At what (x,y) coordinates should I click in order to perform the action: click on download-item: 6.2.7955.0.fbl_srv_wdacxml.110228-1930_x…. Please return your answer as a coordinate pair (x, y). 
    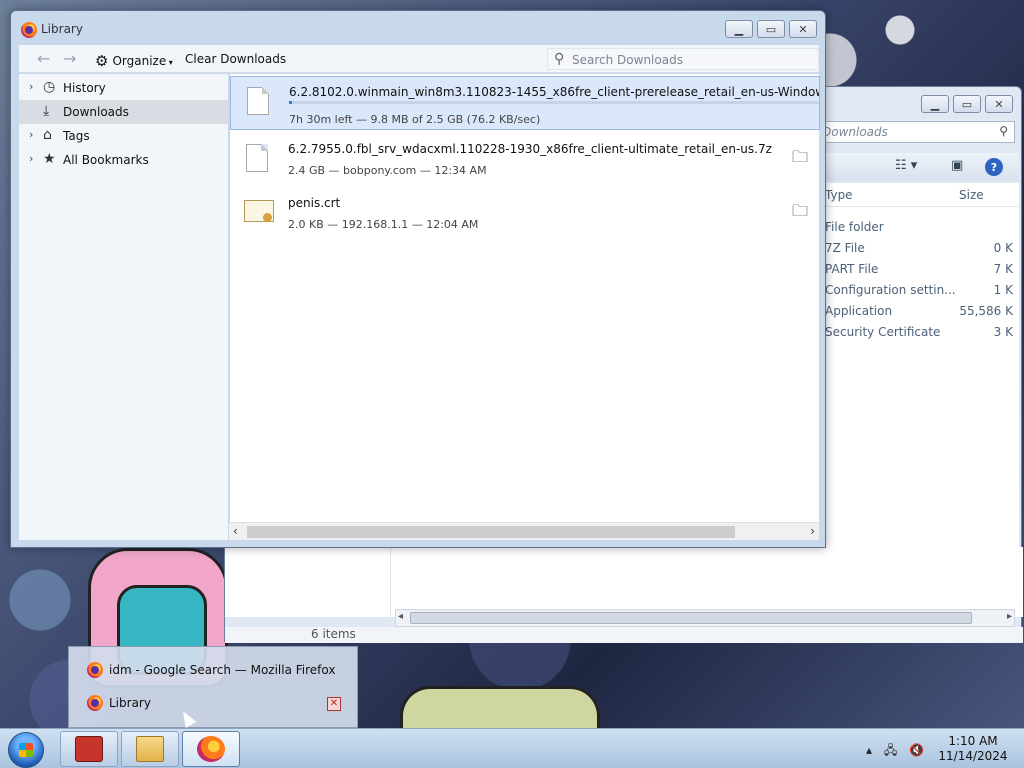
    Looking at the image, I should click on (525, 161).